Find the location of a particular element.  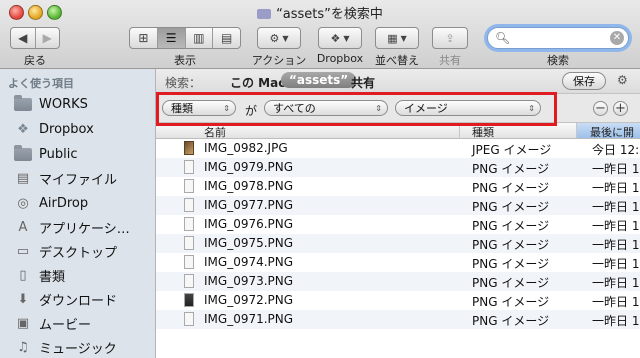

column-date-opened: 最後に開 is located at coordinates (612, 132).